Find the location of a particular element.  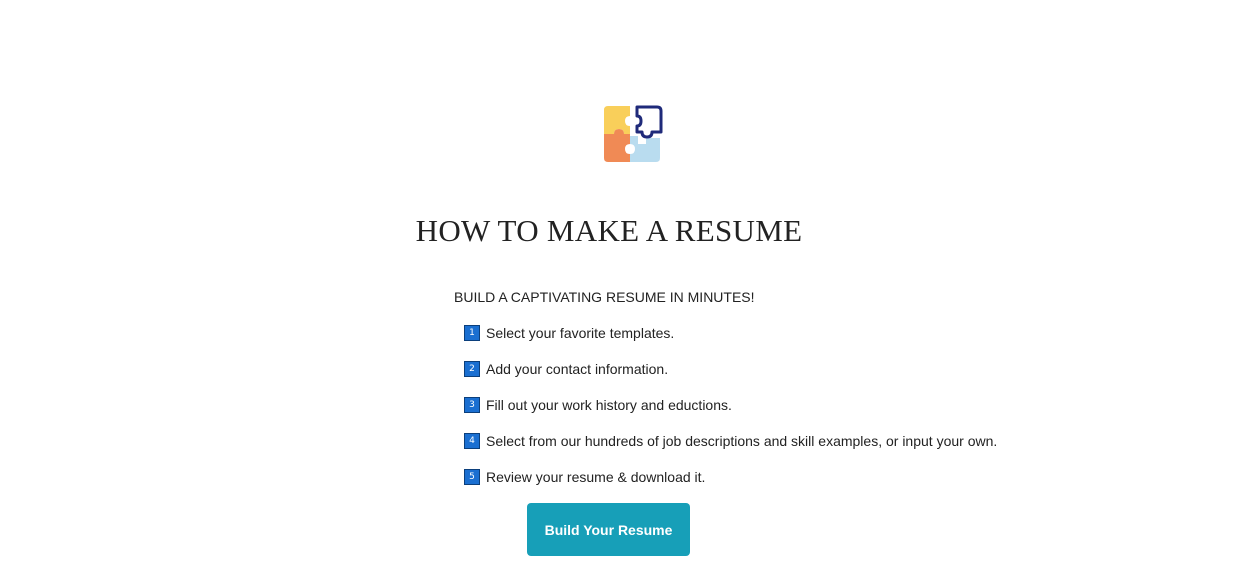

number-2-icon: 2 is located at coordinates (472, 369).